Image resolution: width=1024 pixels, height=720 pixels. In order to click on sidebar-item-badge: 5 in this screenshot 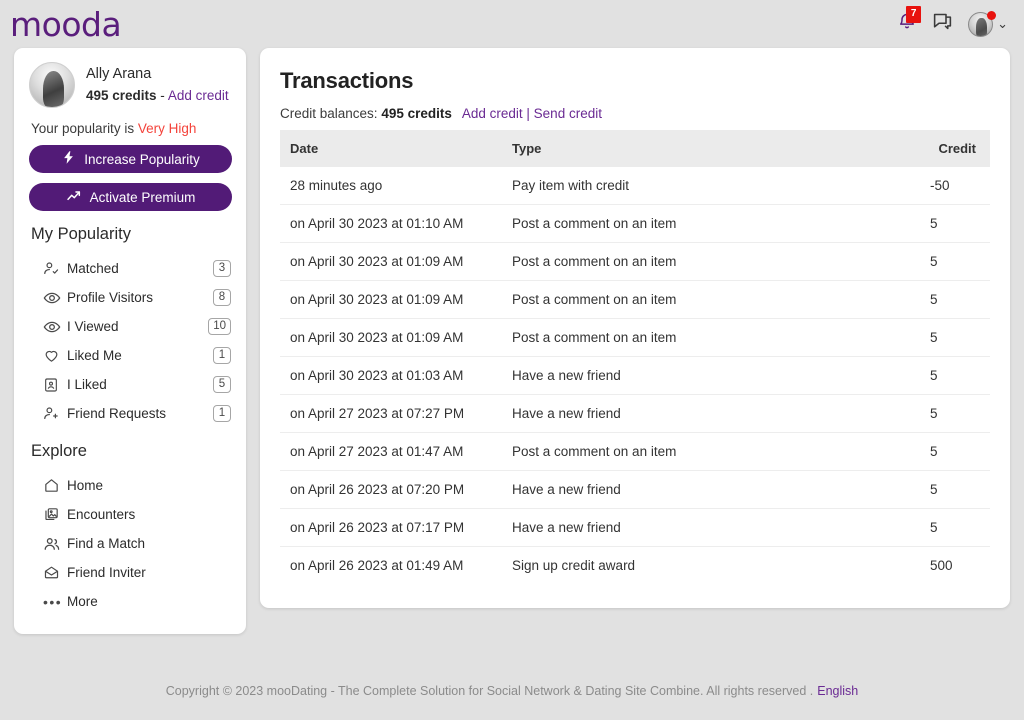, I will do `click(222, 384)`.